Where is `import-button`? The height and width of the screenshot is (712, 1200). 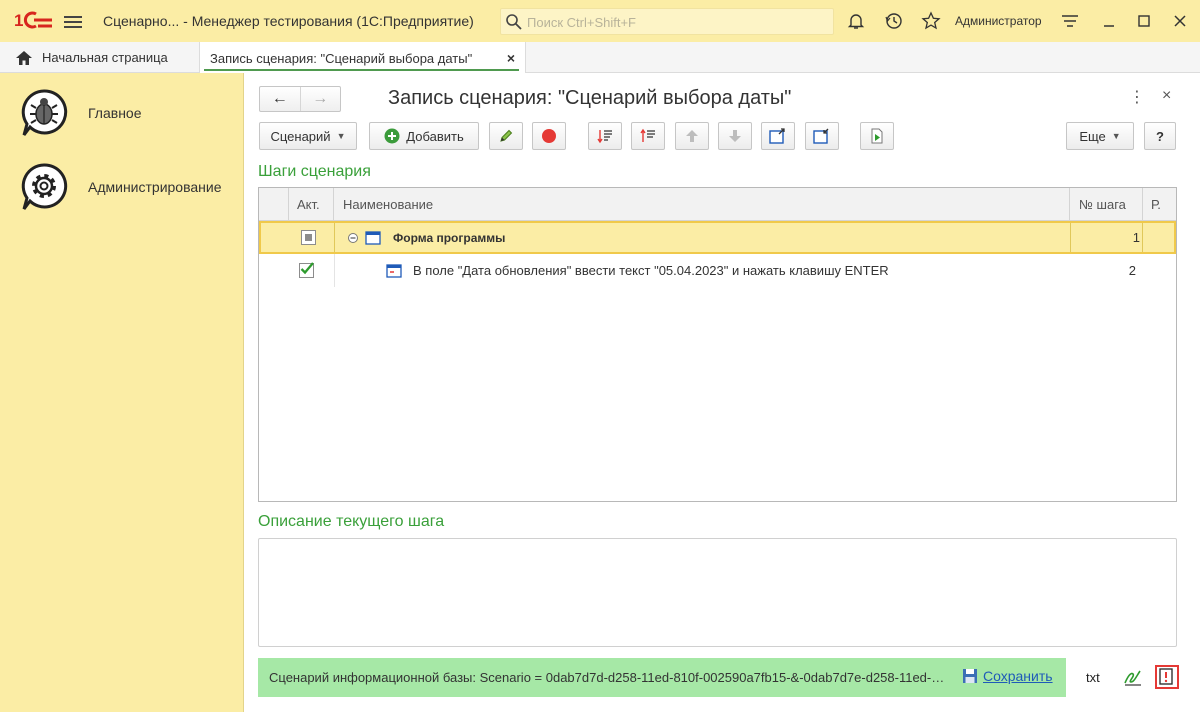 import-button is located at coordinates (822, 136).